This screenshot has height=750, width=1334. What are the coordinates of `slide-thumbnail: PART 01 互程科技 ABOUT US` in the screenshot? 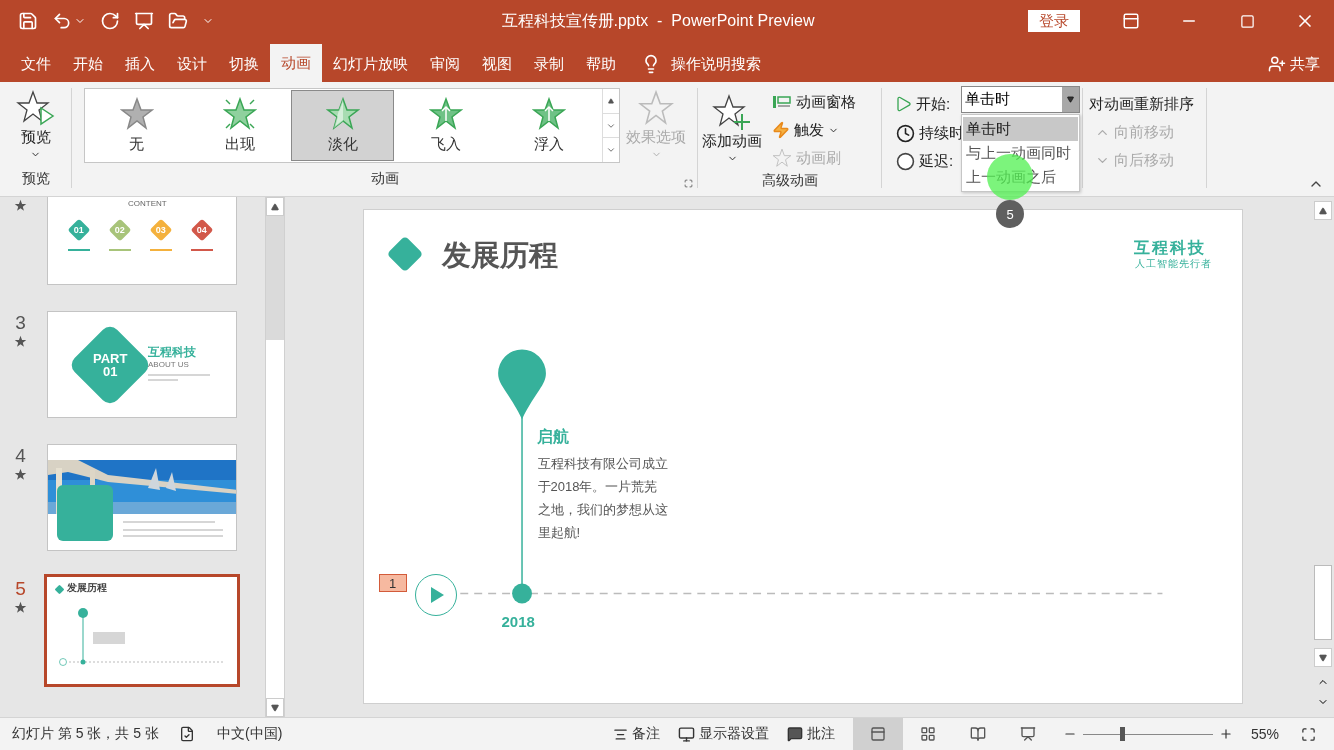 It's located at (142, 364).